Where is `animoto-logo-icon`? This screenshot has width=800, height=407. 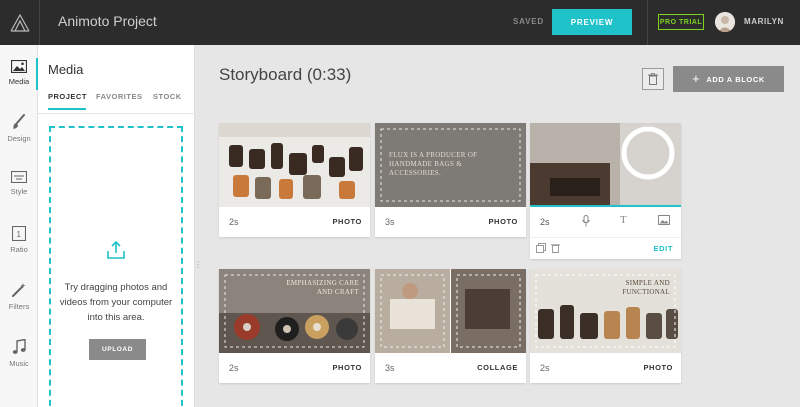 animoto-logo-icon is located at coordinates (20, 22).